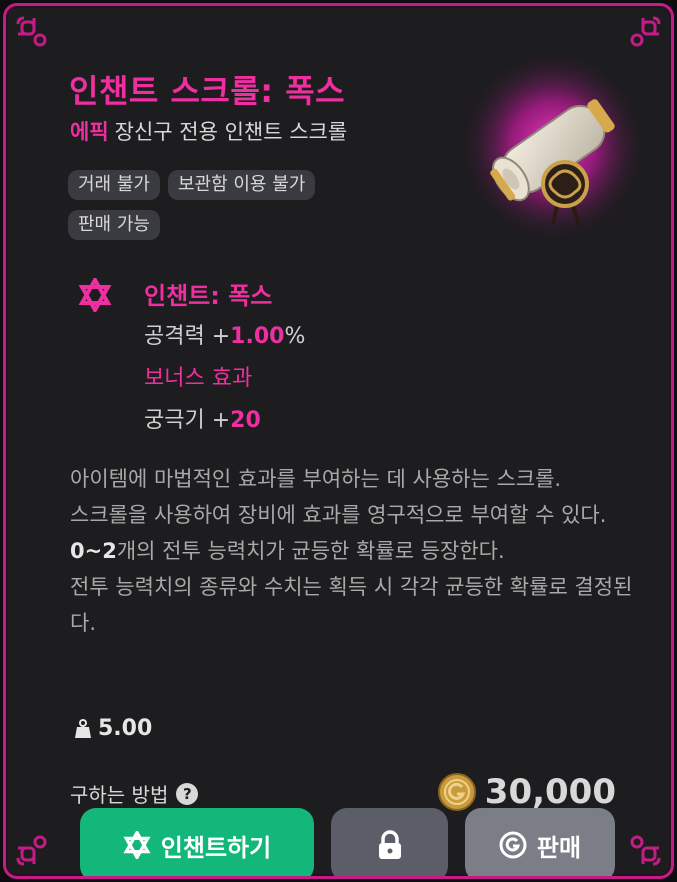 The width and height of the screenshot is (677, 882). Describe the element at coordinates (295, 336) in the screenshot. I see `attack-stat-unit: %` at that location.